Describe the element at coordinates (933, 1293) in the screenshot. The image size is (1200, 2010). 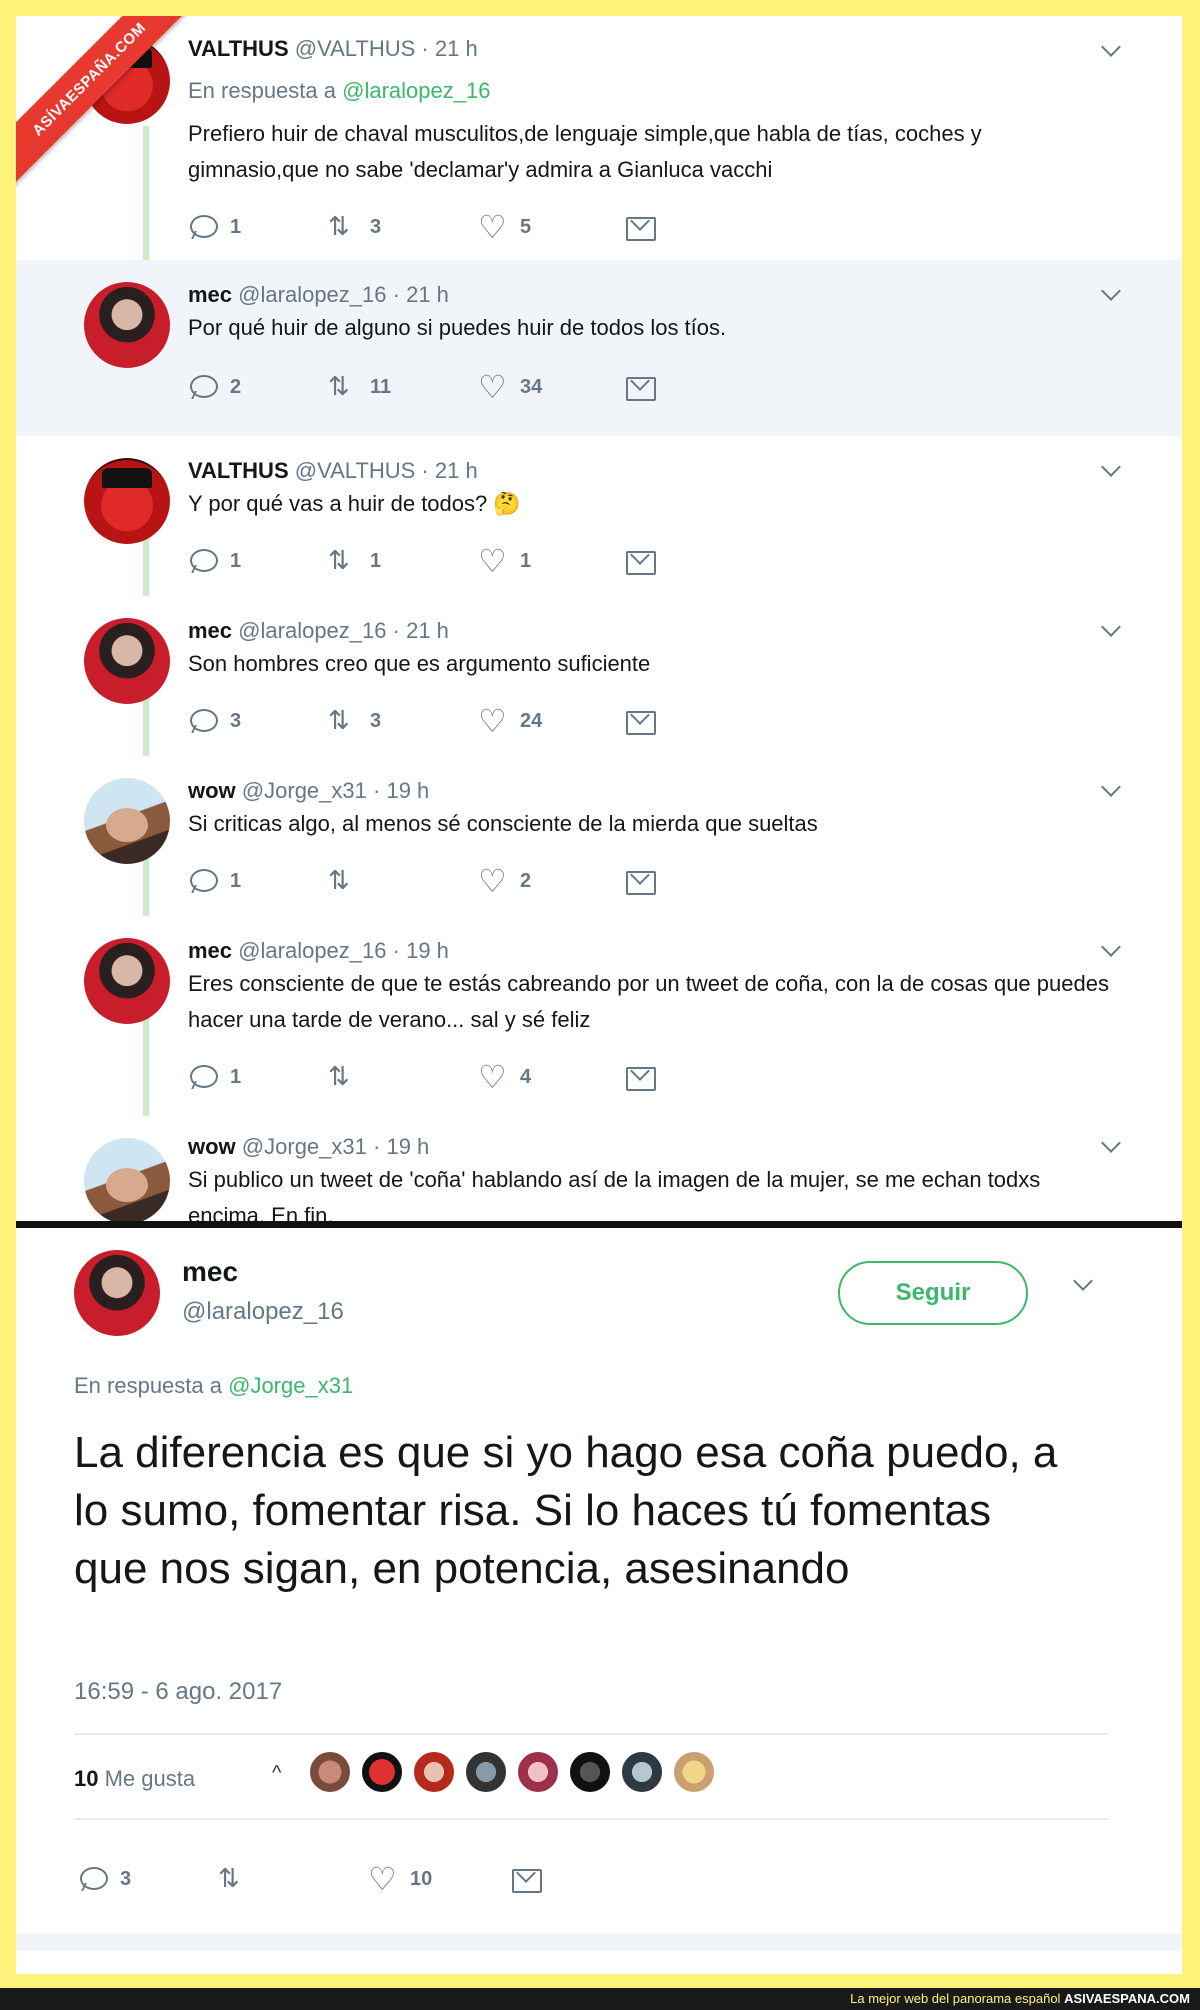
I see `follow-button: Seguir` at that location.